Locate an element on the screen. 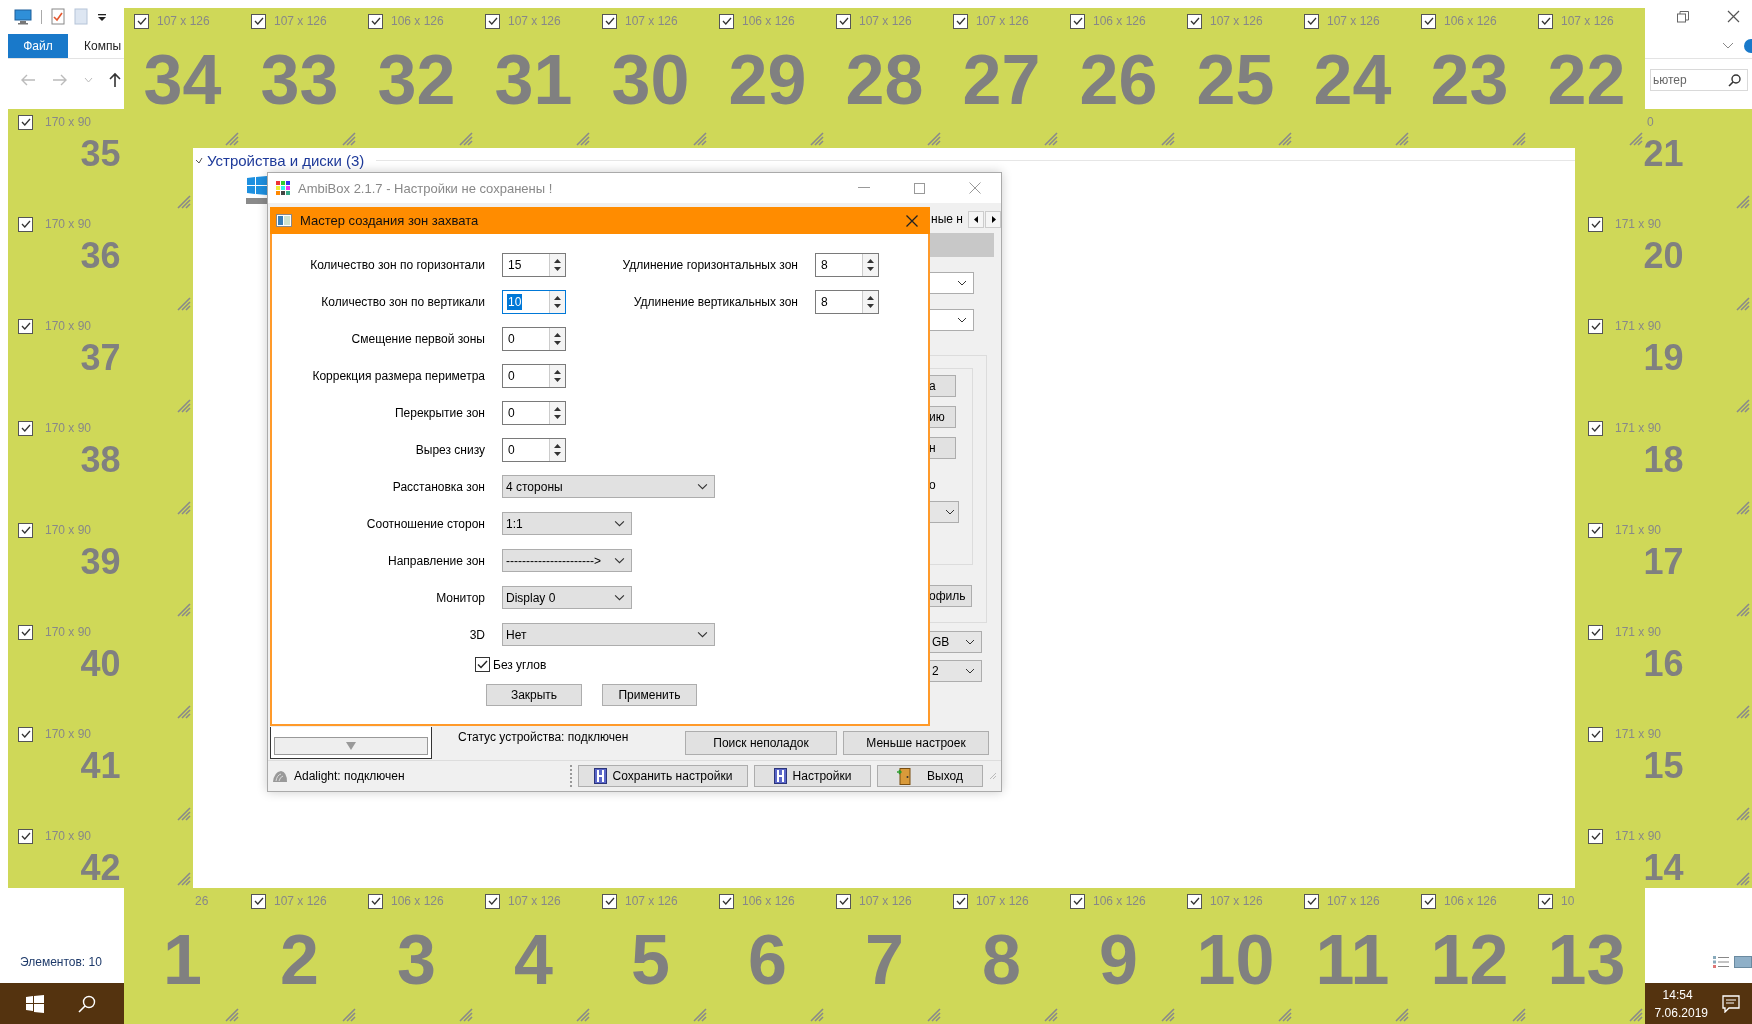 The height and width of the screenshot is (1024, 1752). notification-icon is located at coordinates (1731, 1003).